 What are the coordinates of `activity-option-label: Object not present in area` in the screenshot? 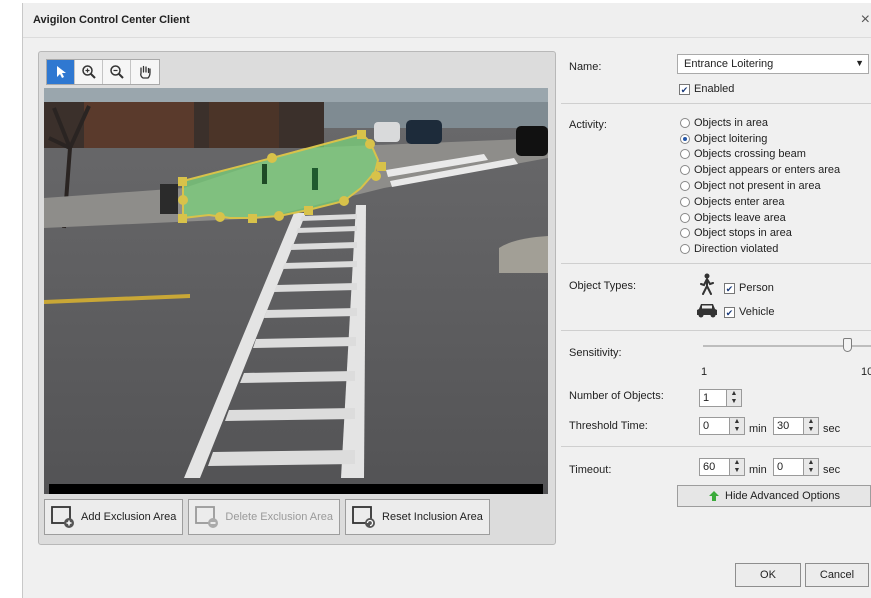 It's located at (757, 186).